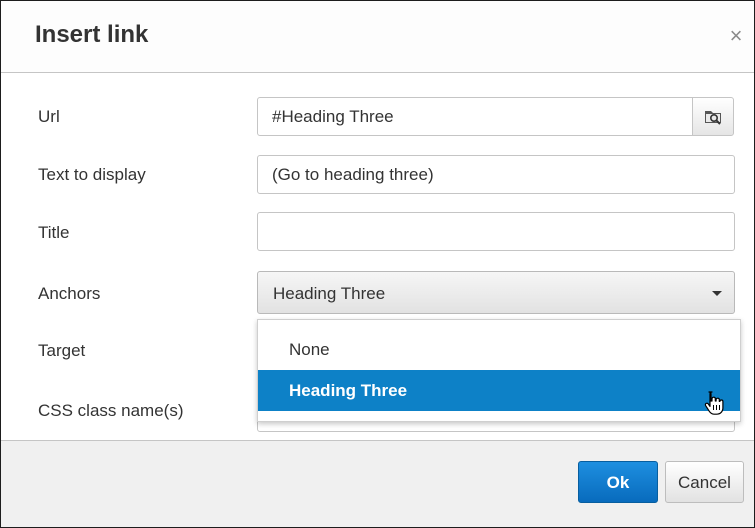  What do you see at coordinates (736, 36) in the screenshot?
I see `close-icon: ×` at bounding box center [736, 36].